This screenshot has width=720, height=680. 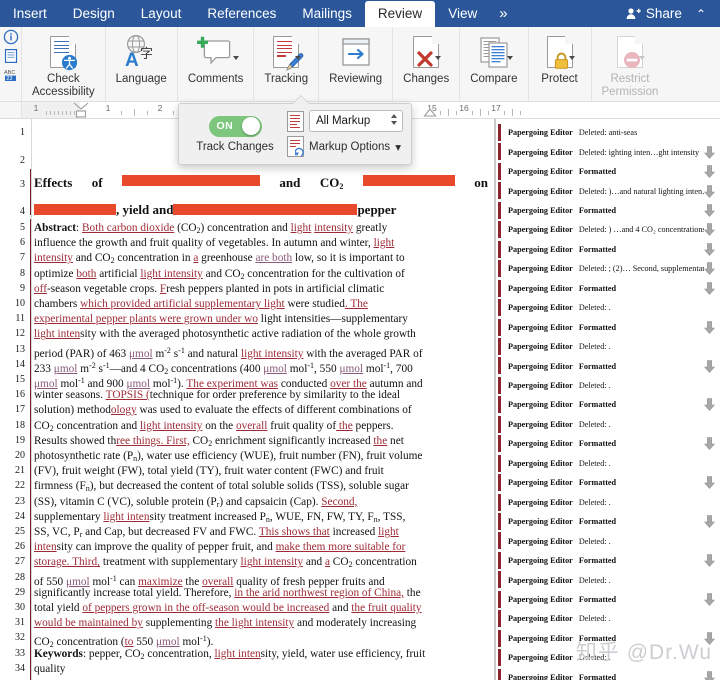 I want to click on markup-options-row: Markup Options ▾, so click(x=345, y=146).